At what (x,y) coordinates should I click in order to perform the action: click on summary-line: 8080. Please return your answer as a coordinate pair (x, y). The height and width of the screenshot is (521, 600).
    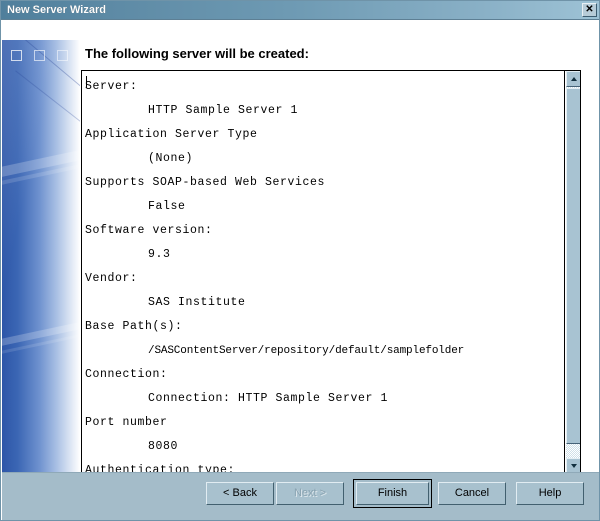
    Looking at the image, I should click on (163, 446).